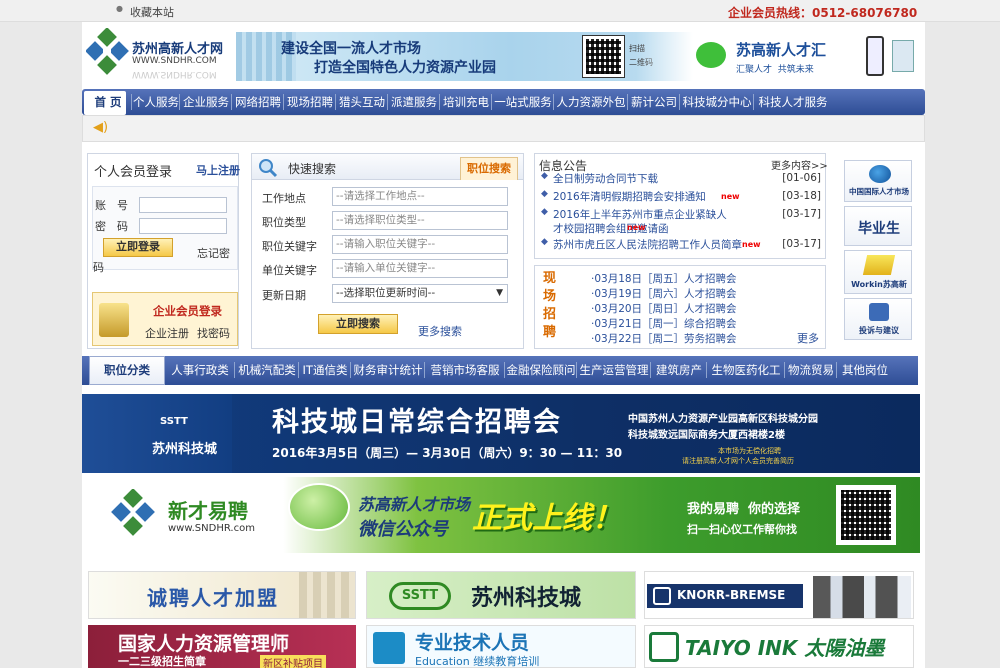  I want to click on tile-1-logo: SSTT, so click(420, 596).